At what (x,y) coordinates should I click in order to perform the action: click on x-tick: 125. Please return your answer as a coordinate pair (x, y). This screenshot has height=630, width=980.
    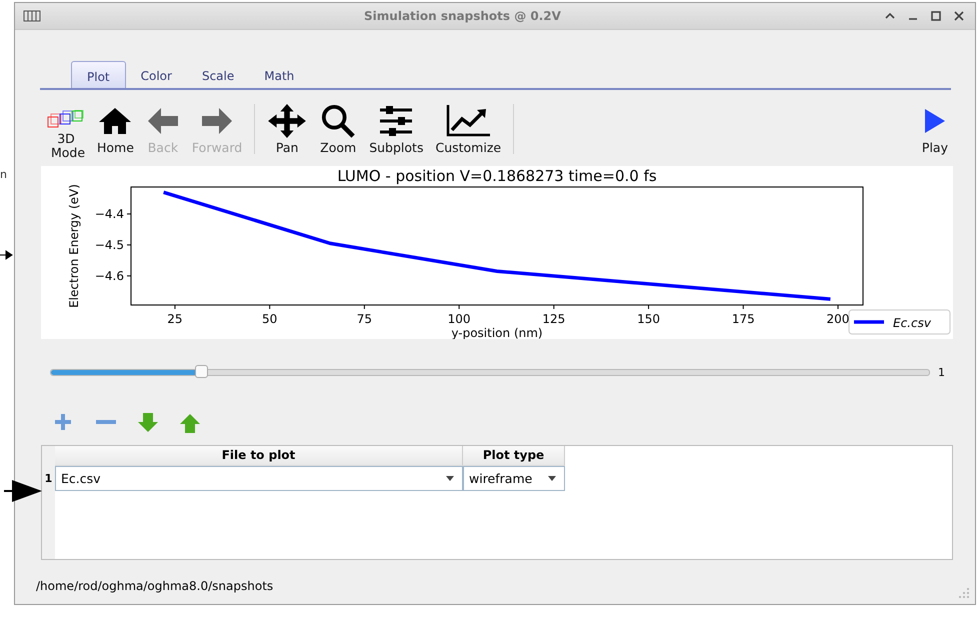
    Looking at the image, I should click on (554, 315).